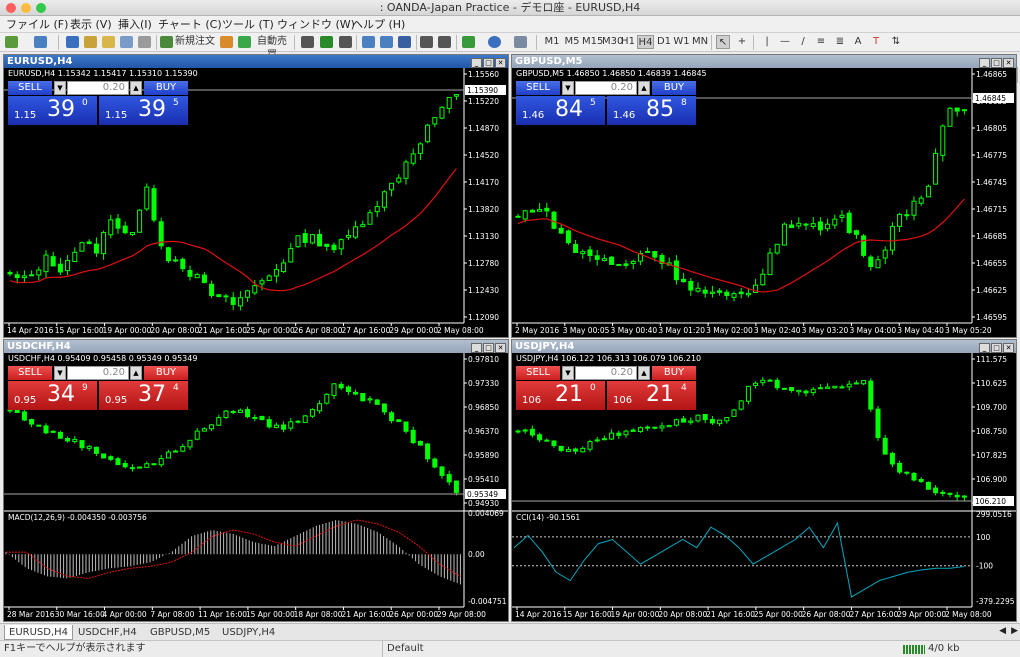 The height and width of the screenshot is (657, 1020). Describe the element at coordinates (26, 8) in the screenshot. I see `minimize-window-icon` at that location.